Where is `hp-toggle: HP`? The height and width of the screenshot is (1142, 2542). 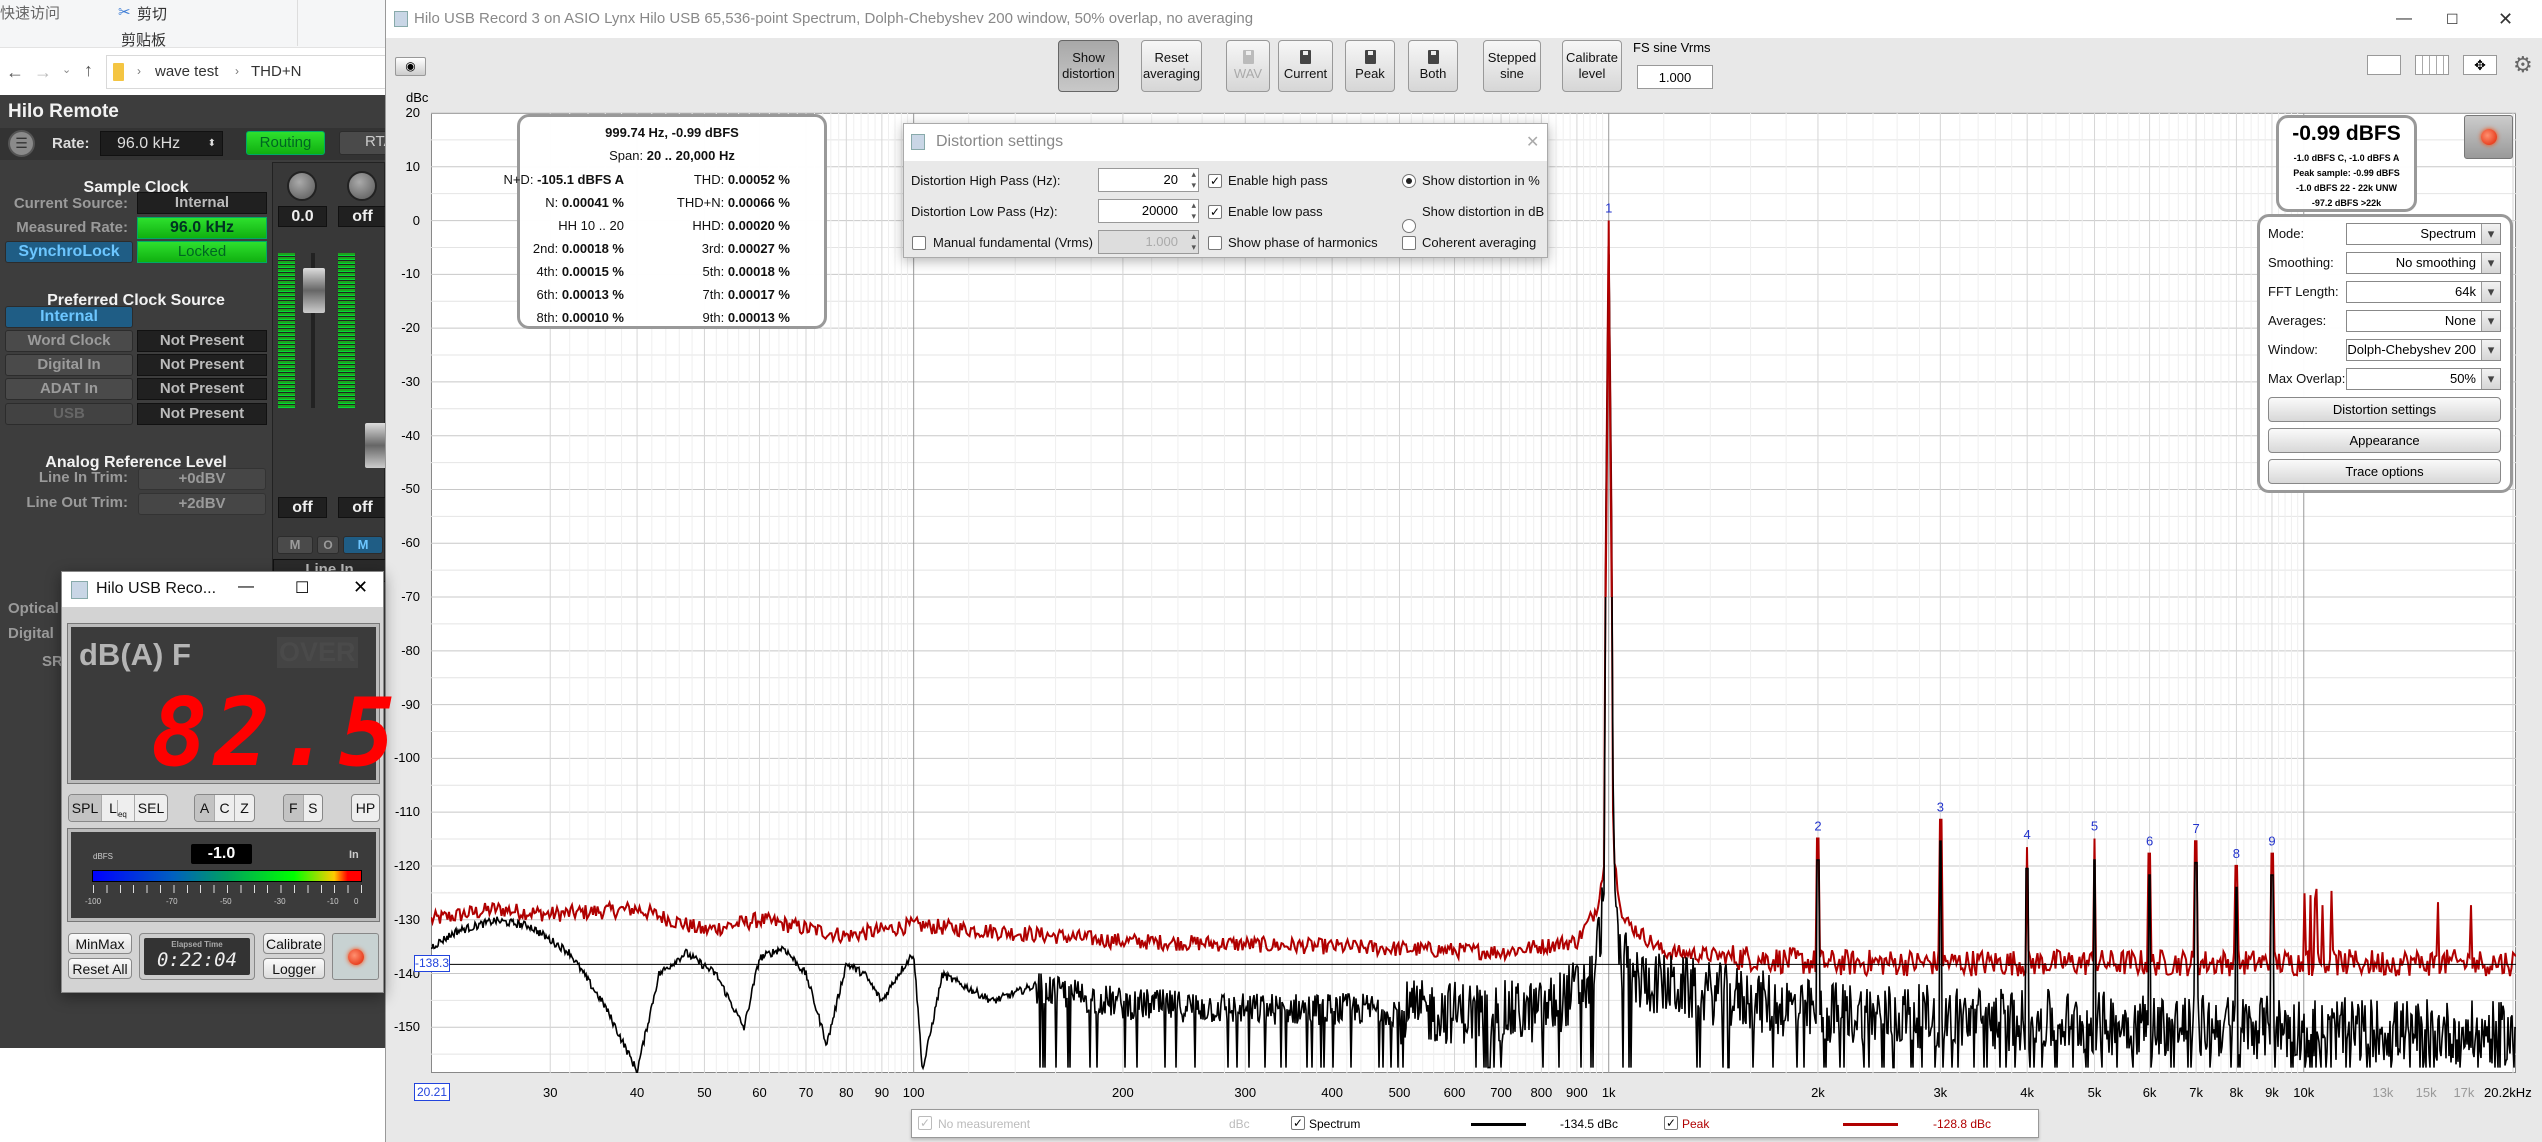 hp-toggle: HP is located at coordinates (365, 808).